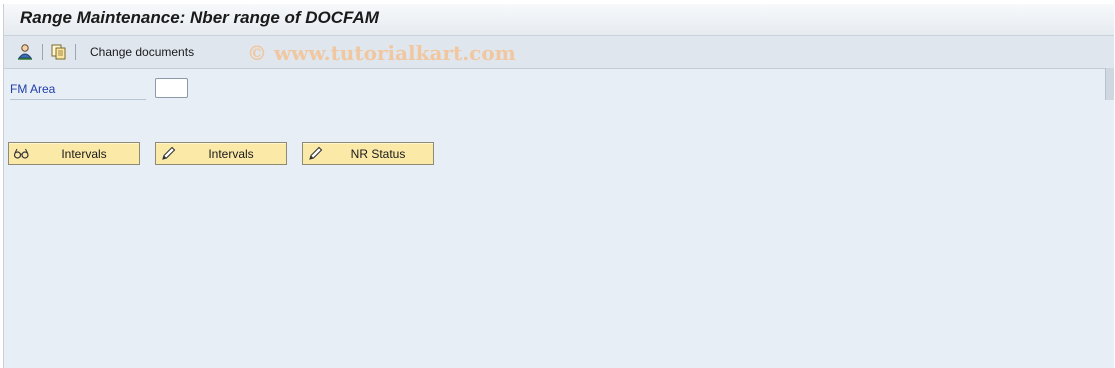 This screenshot has height=368, width=1115. I want to click on display-intervals-label: Intervals, so click(84, 154).